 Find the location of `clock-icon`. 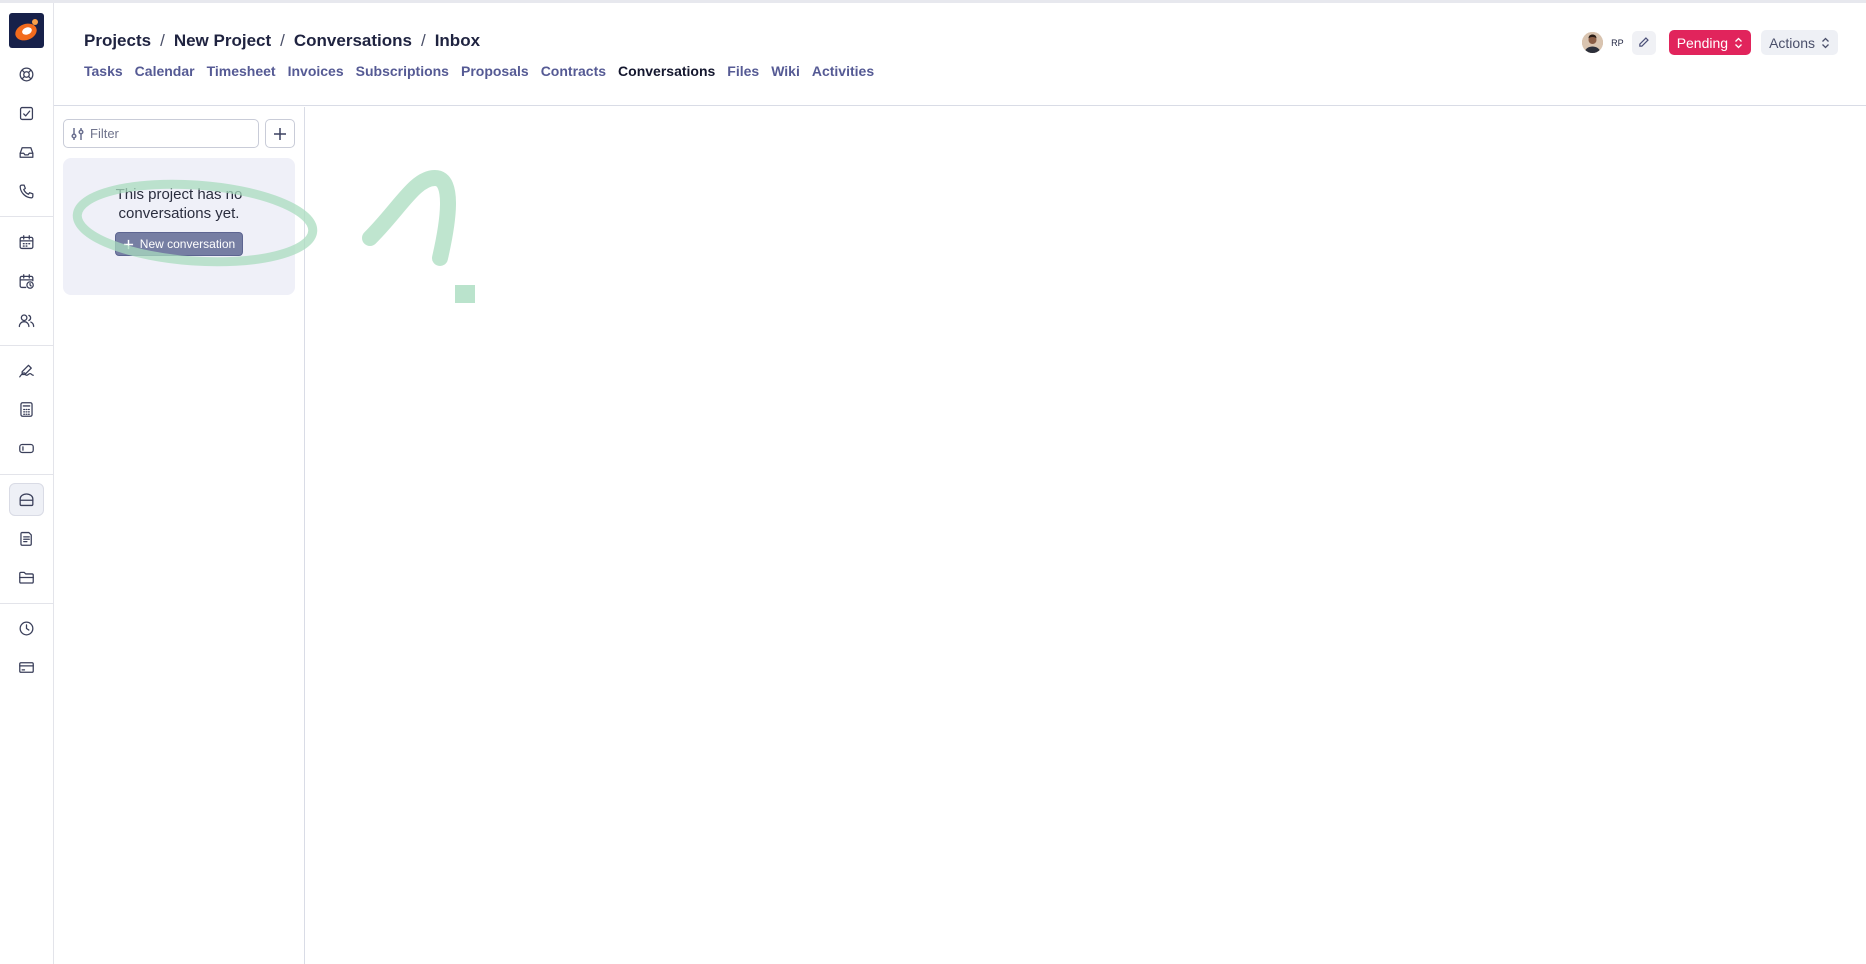

clock-icon is located at coordinates (26, 628).